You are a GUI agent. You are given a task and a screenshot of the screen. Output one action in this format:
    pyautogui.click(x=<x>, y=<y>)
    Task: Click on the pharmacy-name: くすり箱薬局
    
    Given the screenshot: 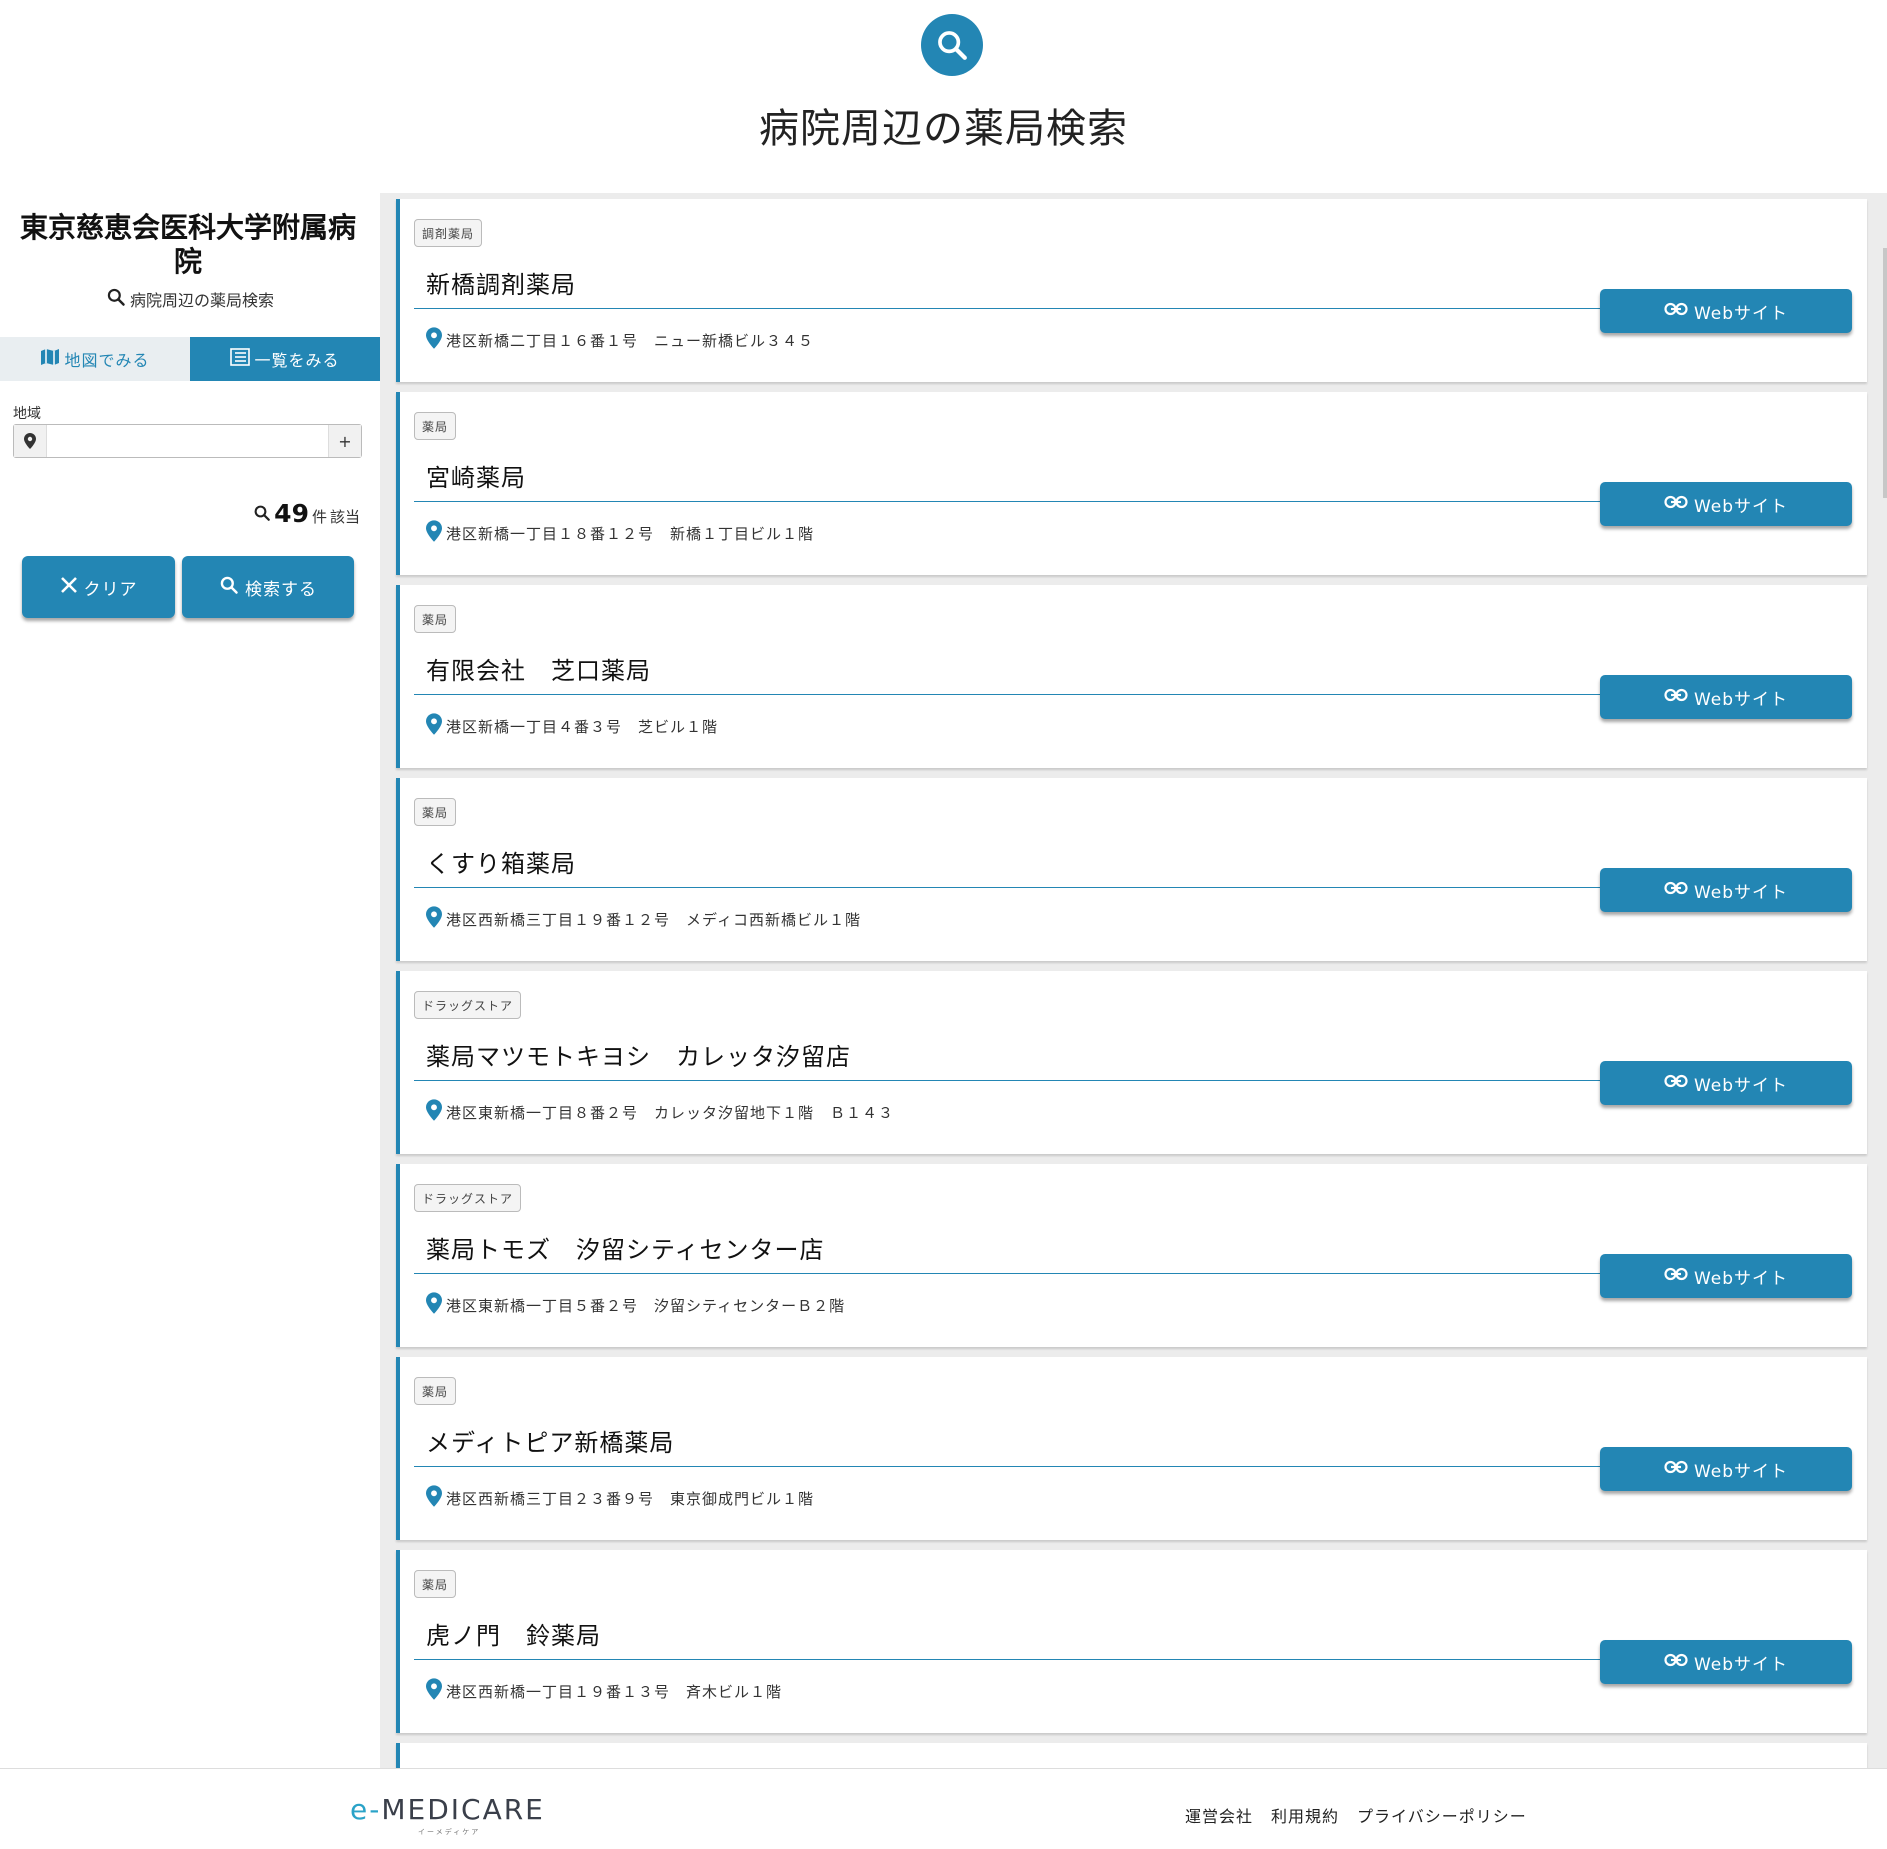 What is the action you would take?
    pyautogui.click(x=501, y=864)
    